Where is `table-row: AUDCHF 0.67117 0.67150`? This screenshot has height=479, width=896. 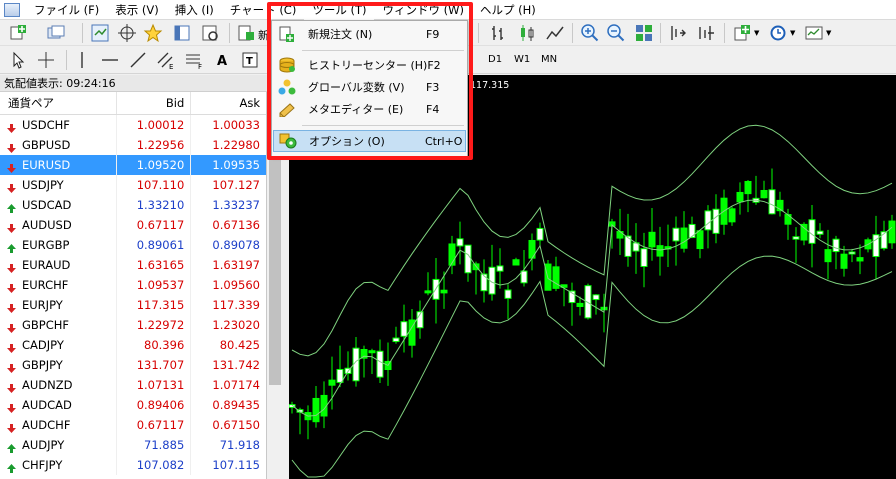 table-row: AUDCHF 0.67117 0.67150 is located at coordinates (133, 425).